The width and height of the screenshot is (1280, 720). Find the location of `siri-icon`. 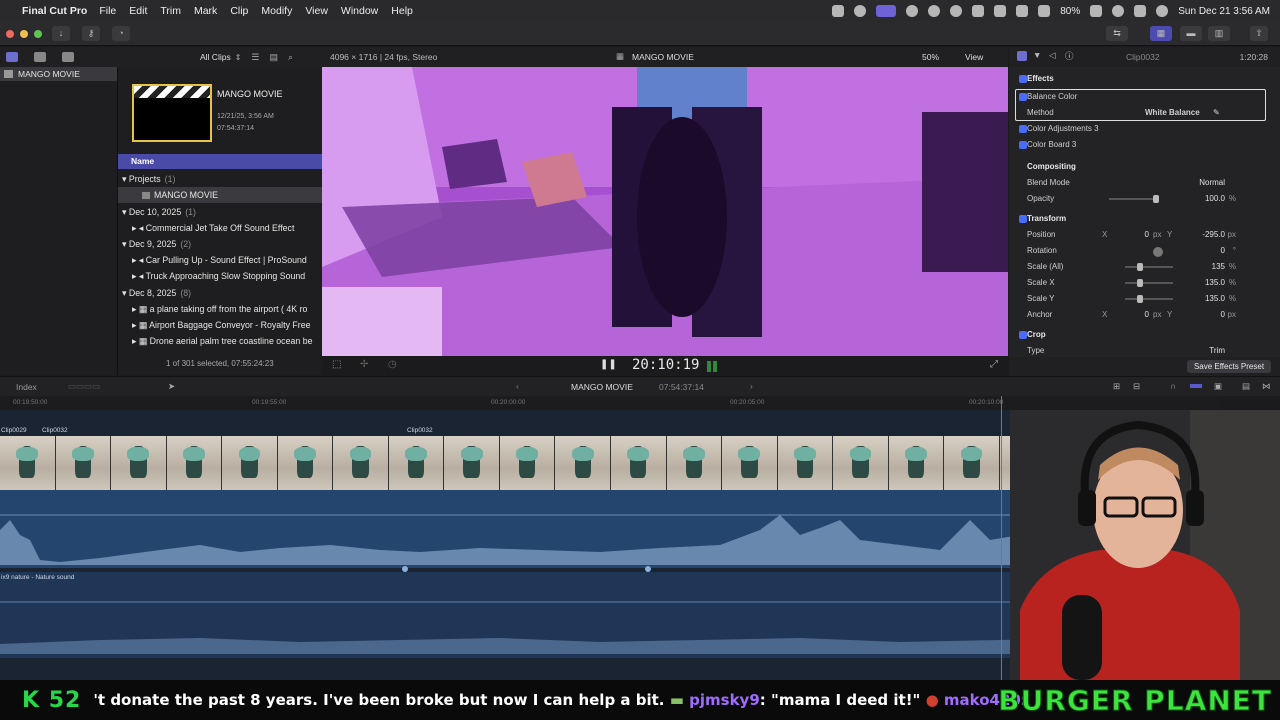

siri-icon is located at coordinates (1162, 11).